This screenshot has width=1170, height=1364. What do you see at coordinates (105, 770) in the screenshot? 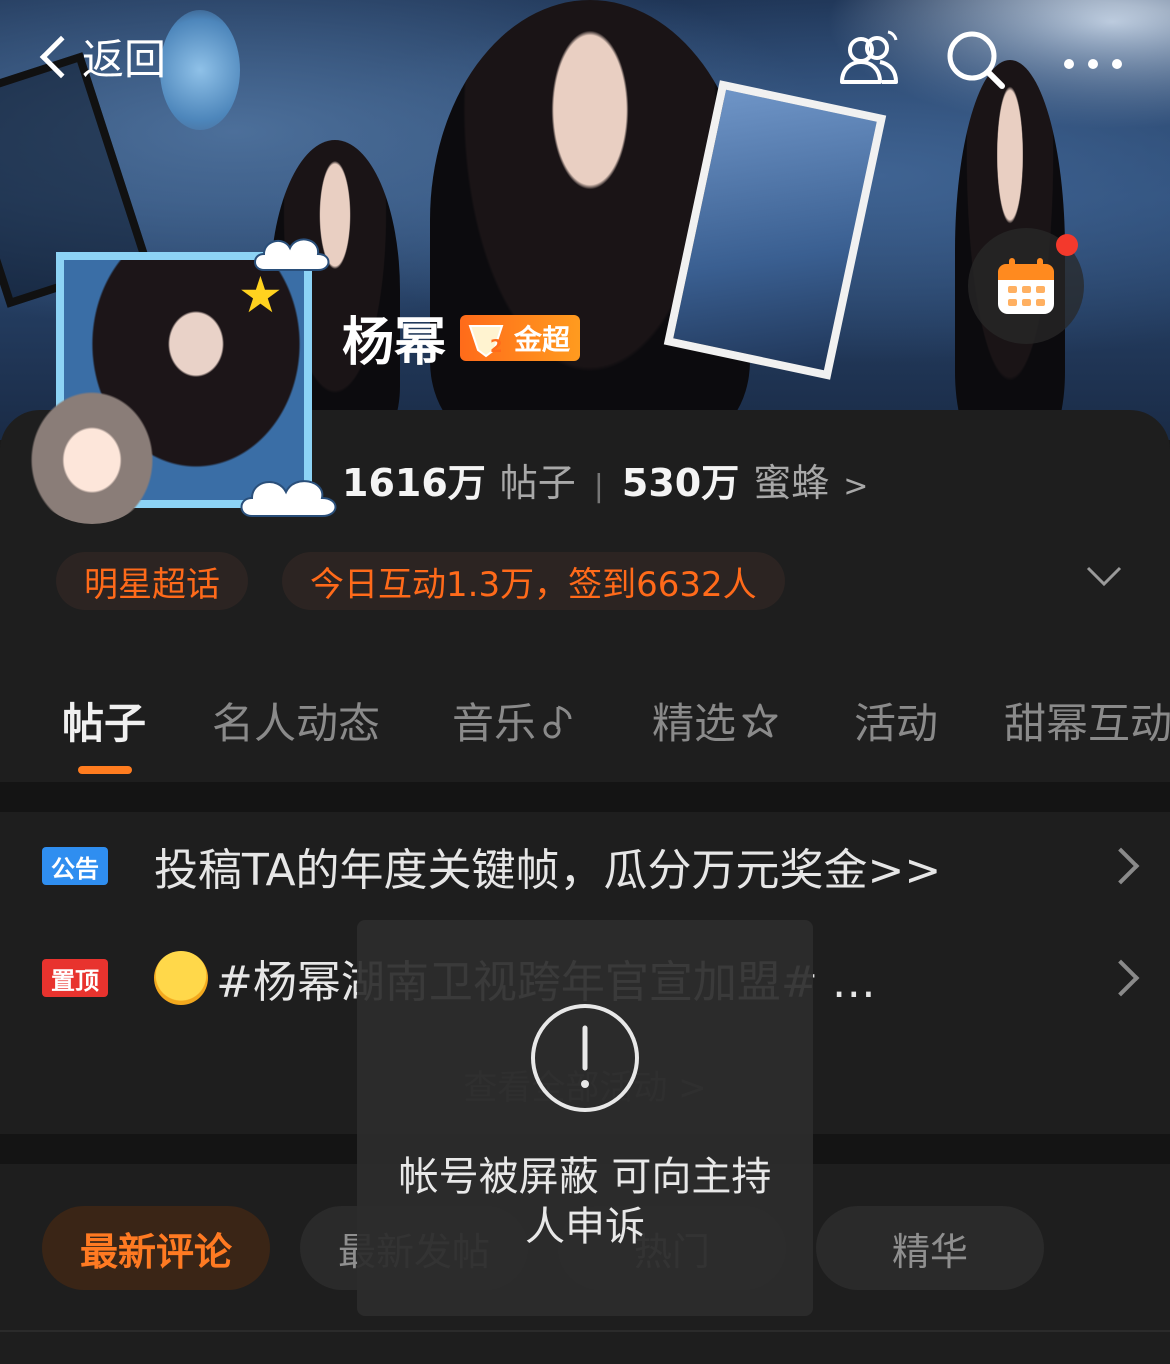
I see `active-tab-indicator` at bounding box center [105, 770].